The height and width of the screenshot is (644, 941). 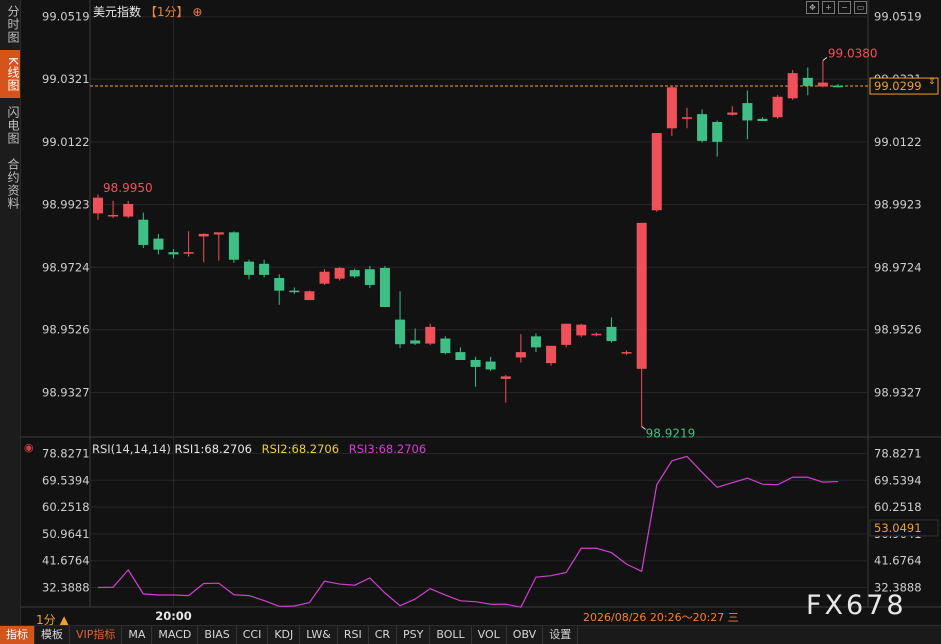 I want to click on price-tick-right: 98.9526, so click(x=898, y=330).